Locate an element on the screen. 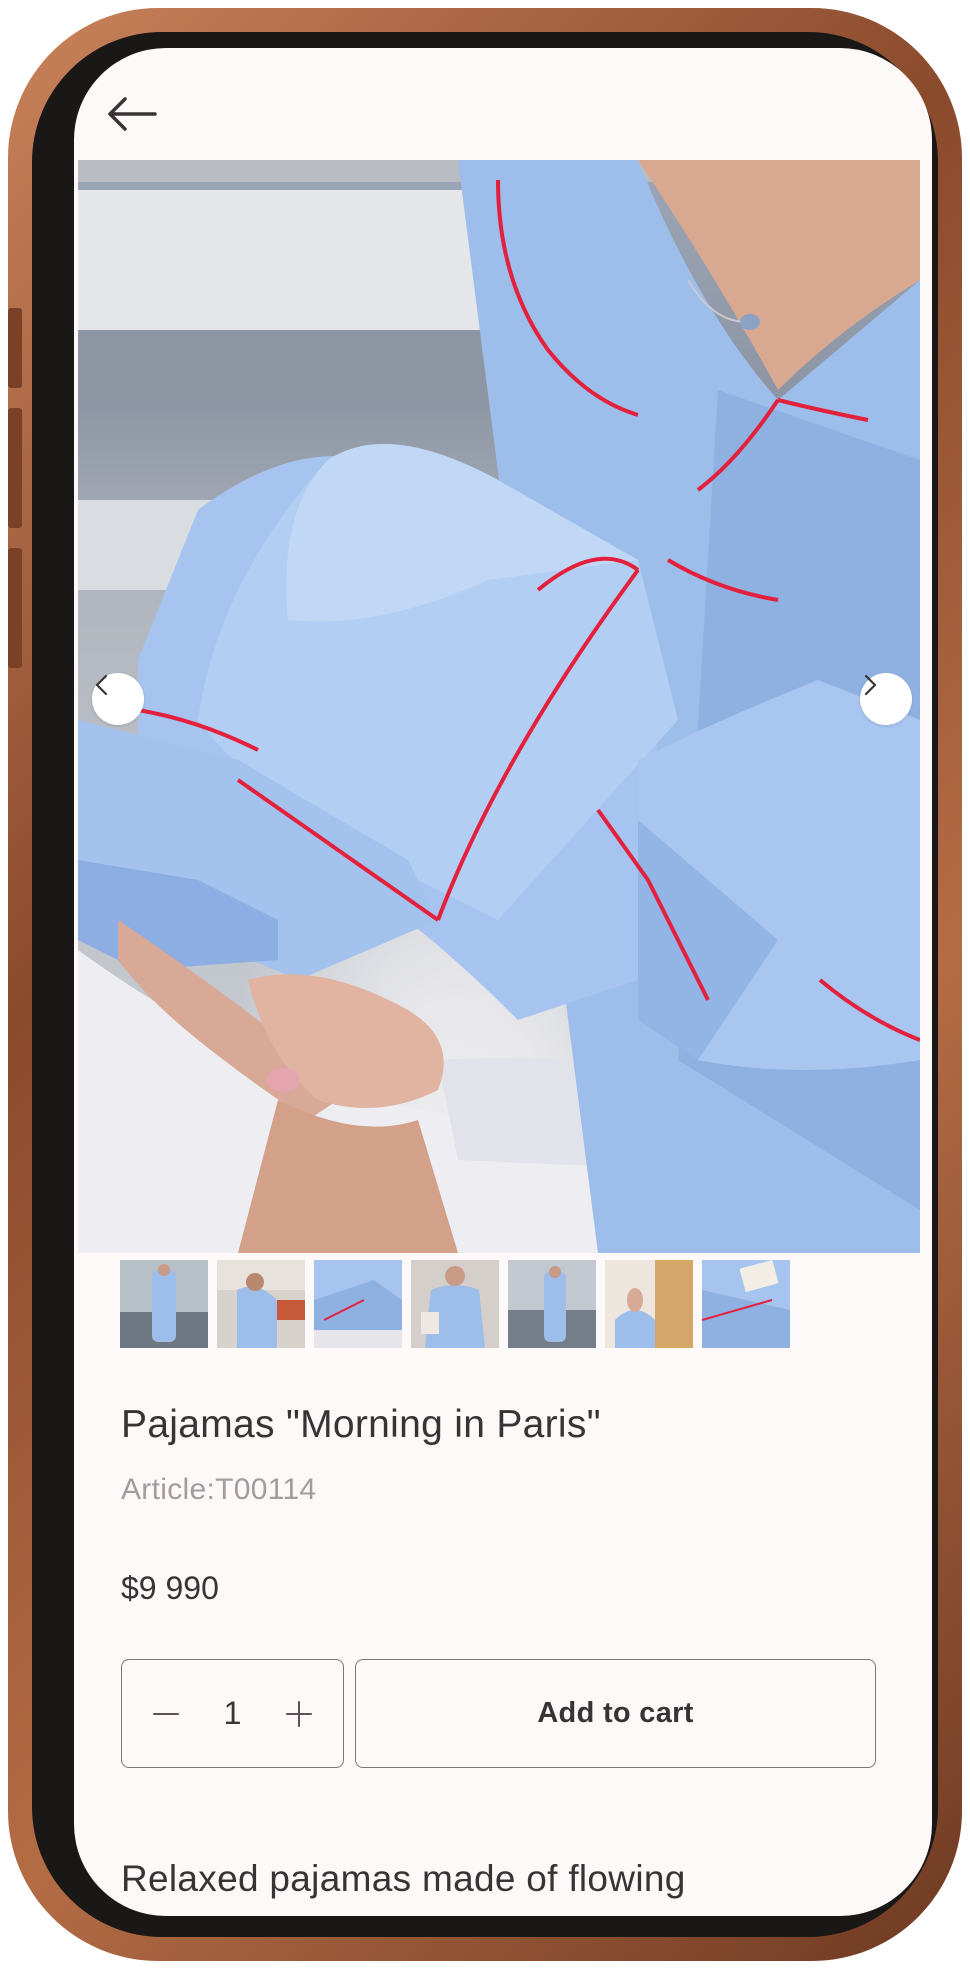  back-button is located at coordinates (132, 114).